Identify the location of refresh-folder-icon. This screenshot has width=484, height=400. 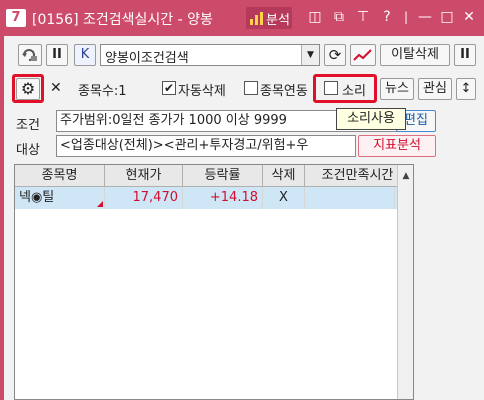
(29, 55).